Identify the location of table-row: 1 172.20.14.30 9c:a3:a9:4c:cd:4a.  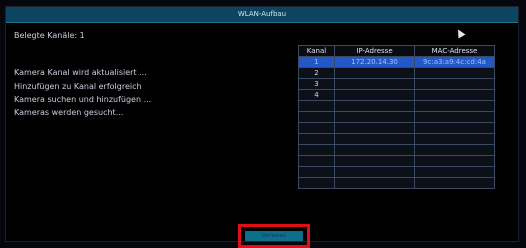
(396, 62).